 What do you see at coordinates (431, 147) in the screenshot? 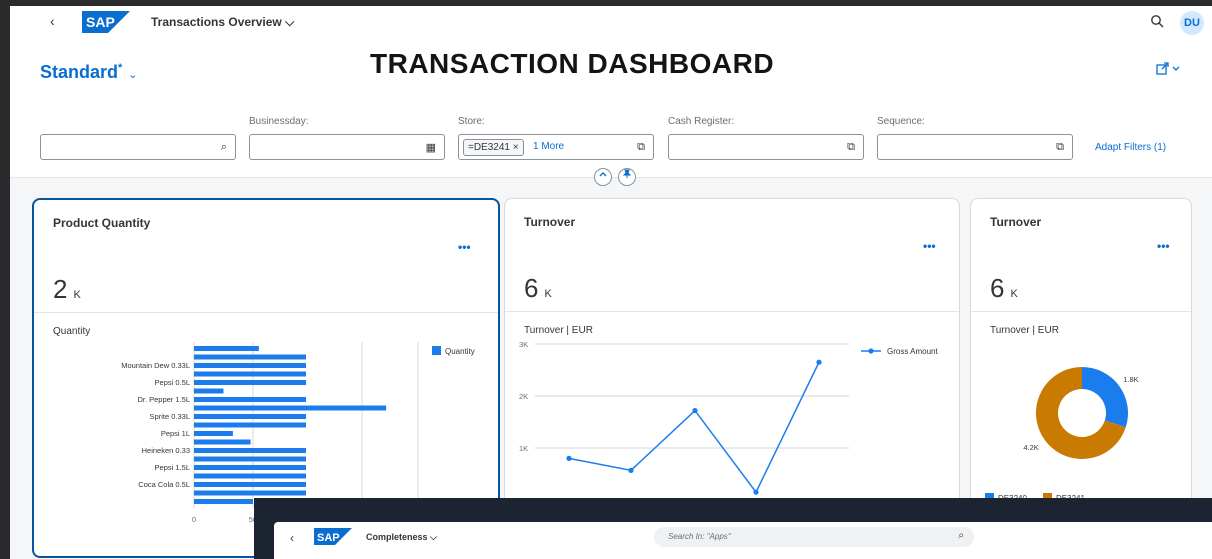
I see `calendar-icon: ▦` at bounding box center [431, 147].